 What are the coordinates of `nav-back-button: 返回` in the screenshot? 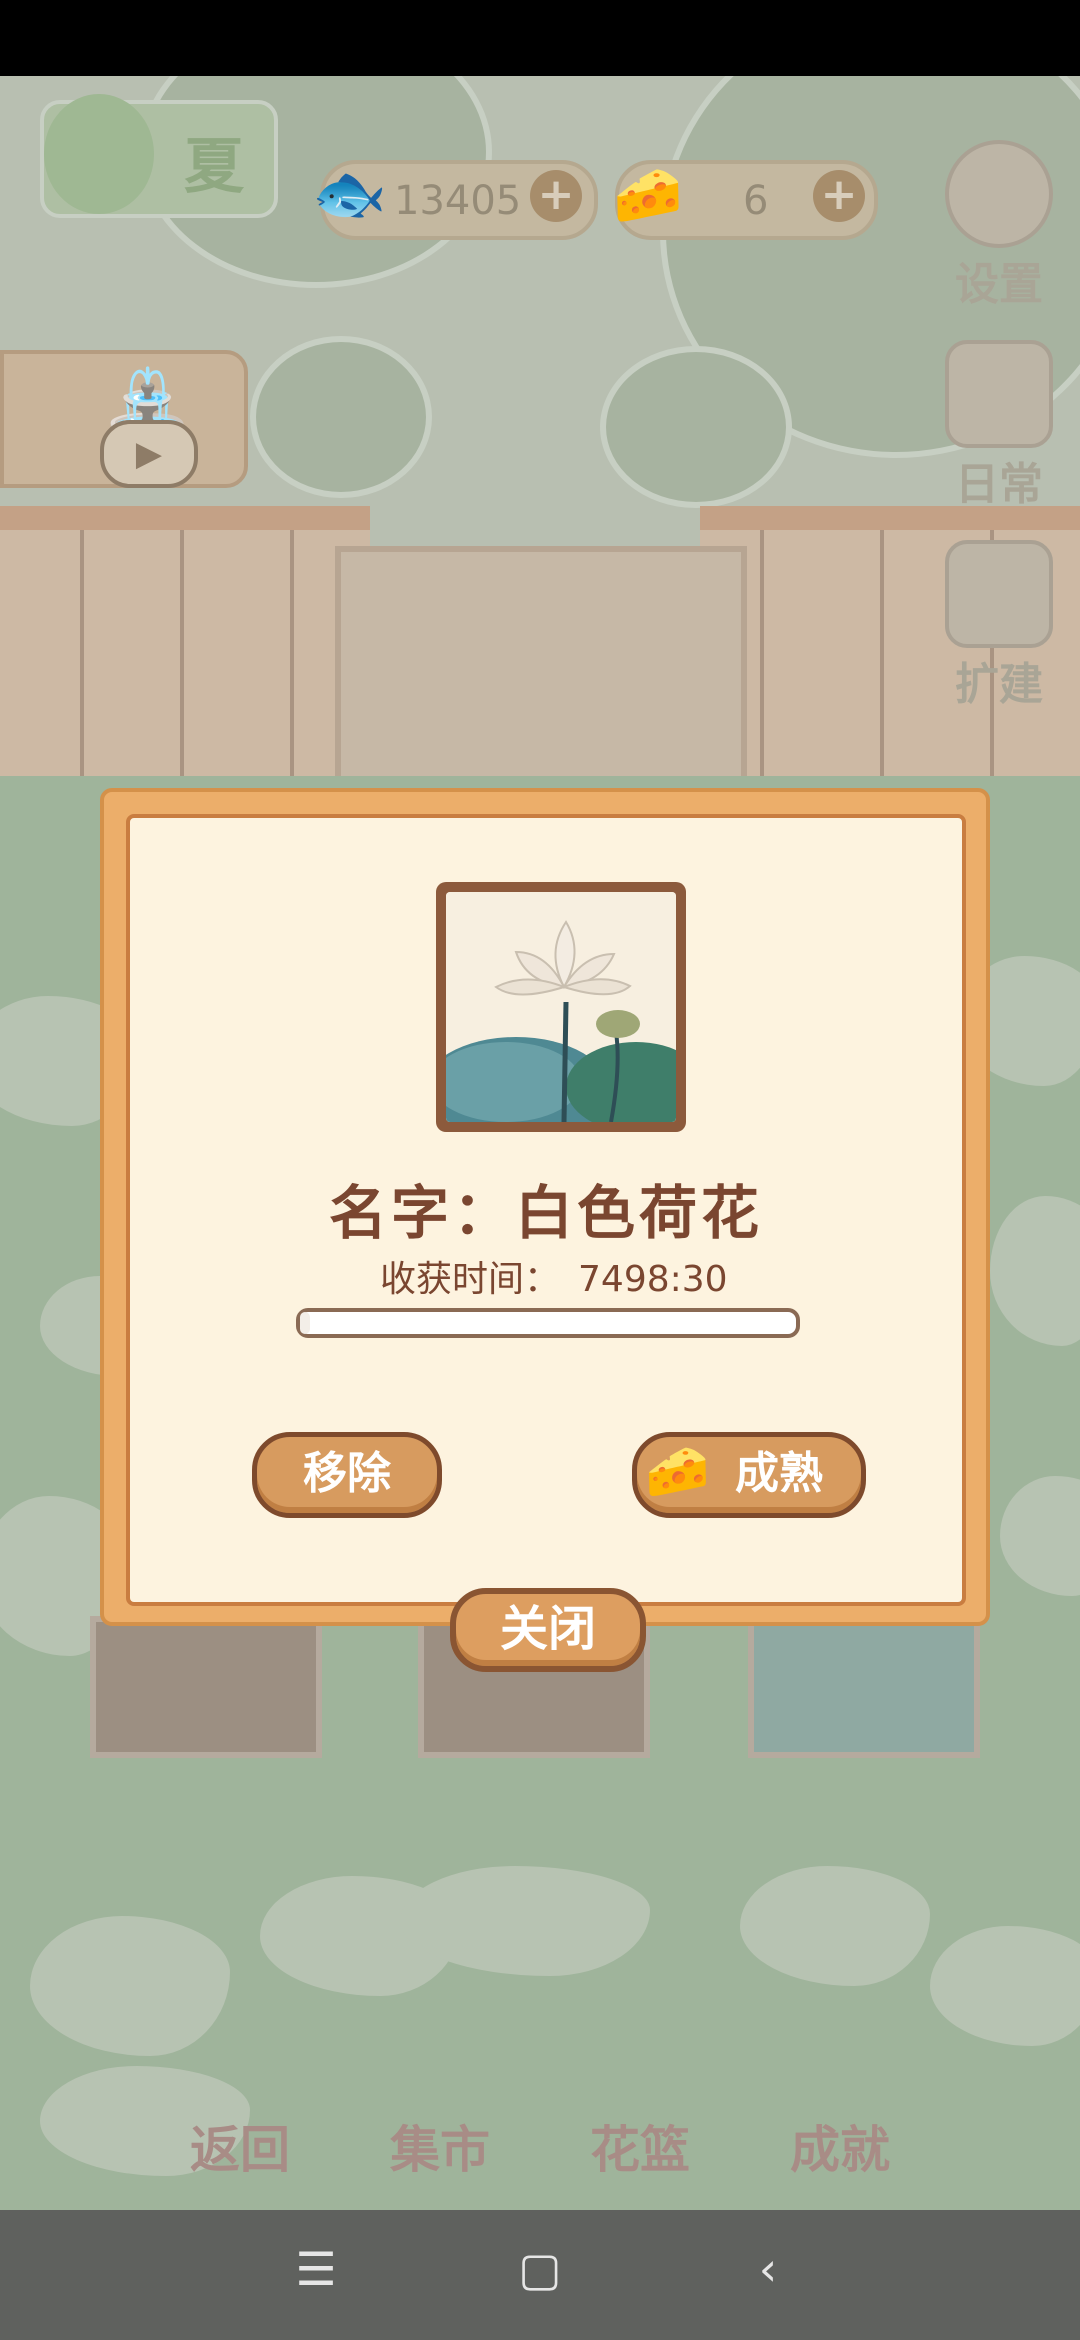 It's located at (240, 2146).